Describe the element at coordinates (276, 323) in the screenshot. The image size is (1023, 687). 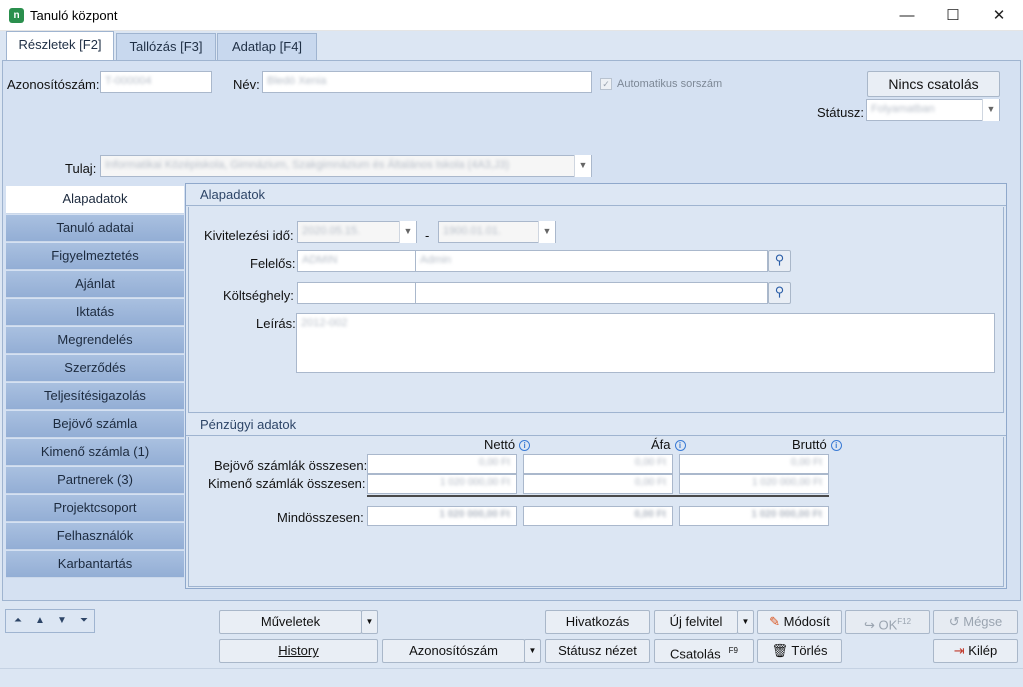
I see `description-label: Leírás:` at that location.